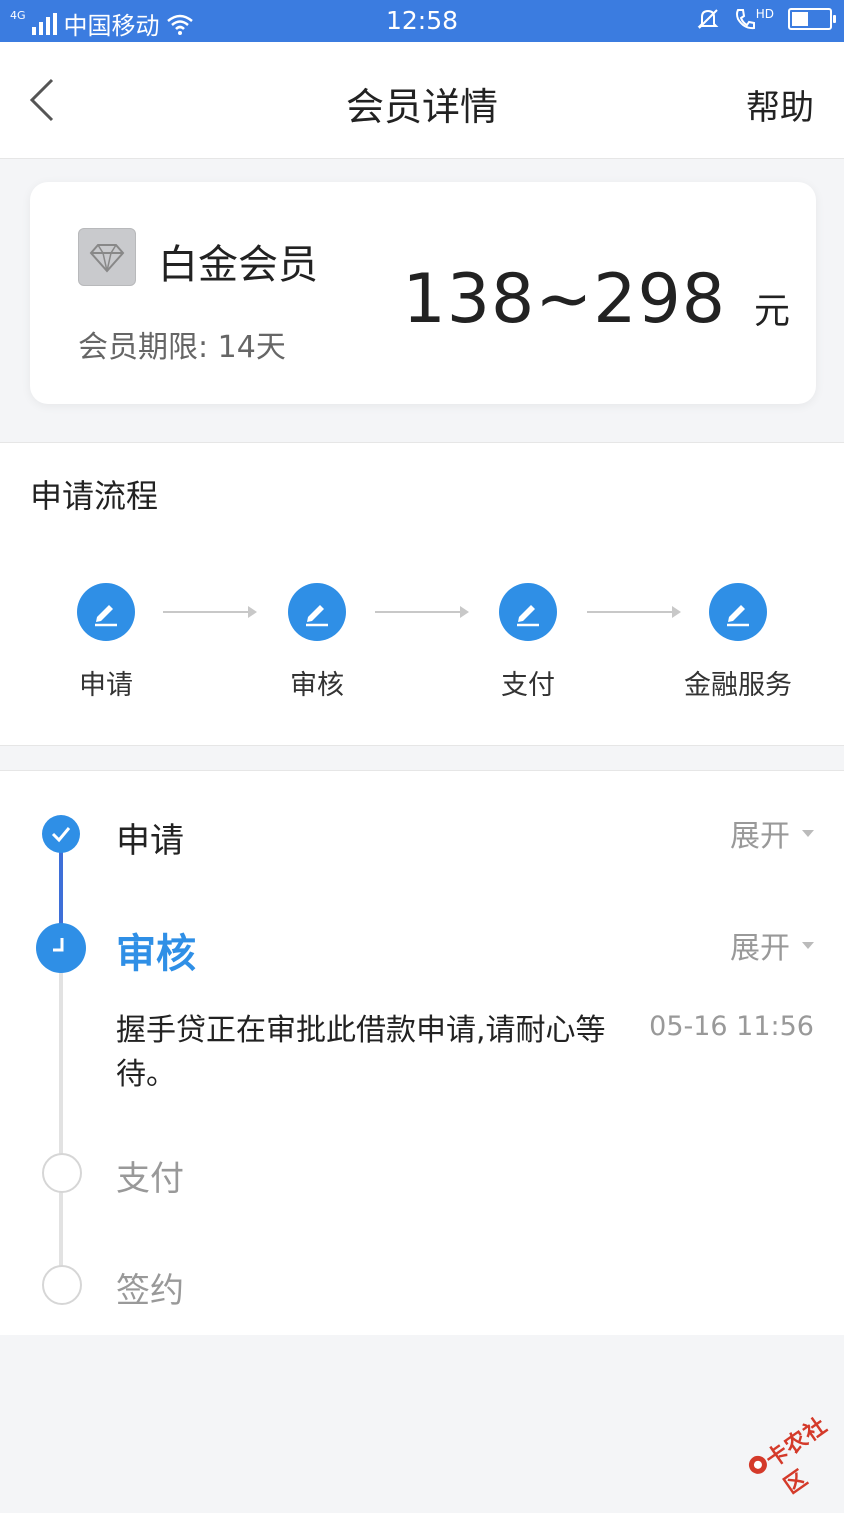 The width and height of the screenshot is (844, 1513). Describe the element at coordinates (317, 685) in the screenshot. I see `process-step-label: 审核` at that location.